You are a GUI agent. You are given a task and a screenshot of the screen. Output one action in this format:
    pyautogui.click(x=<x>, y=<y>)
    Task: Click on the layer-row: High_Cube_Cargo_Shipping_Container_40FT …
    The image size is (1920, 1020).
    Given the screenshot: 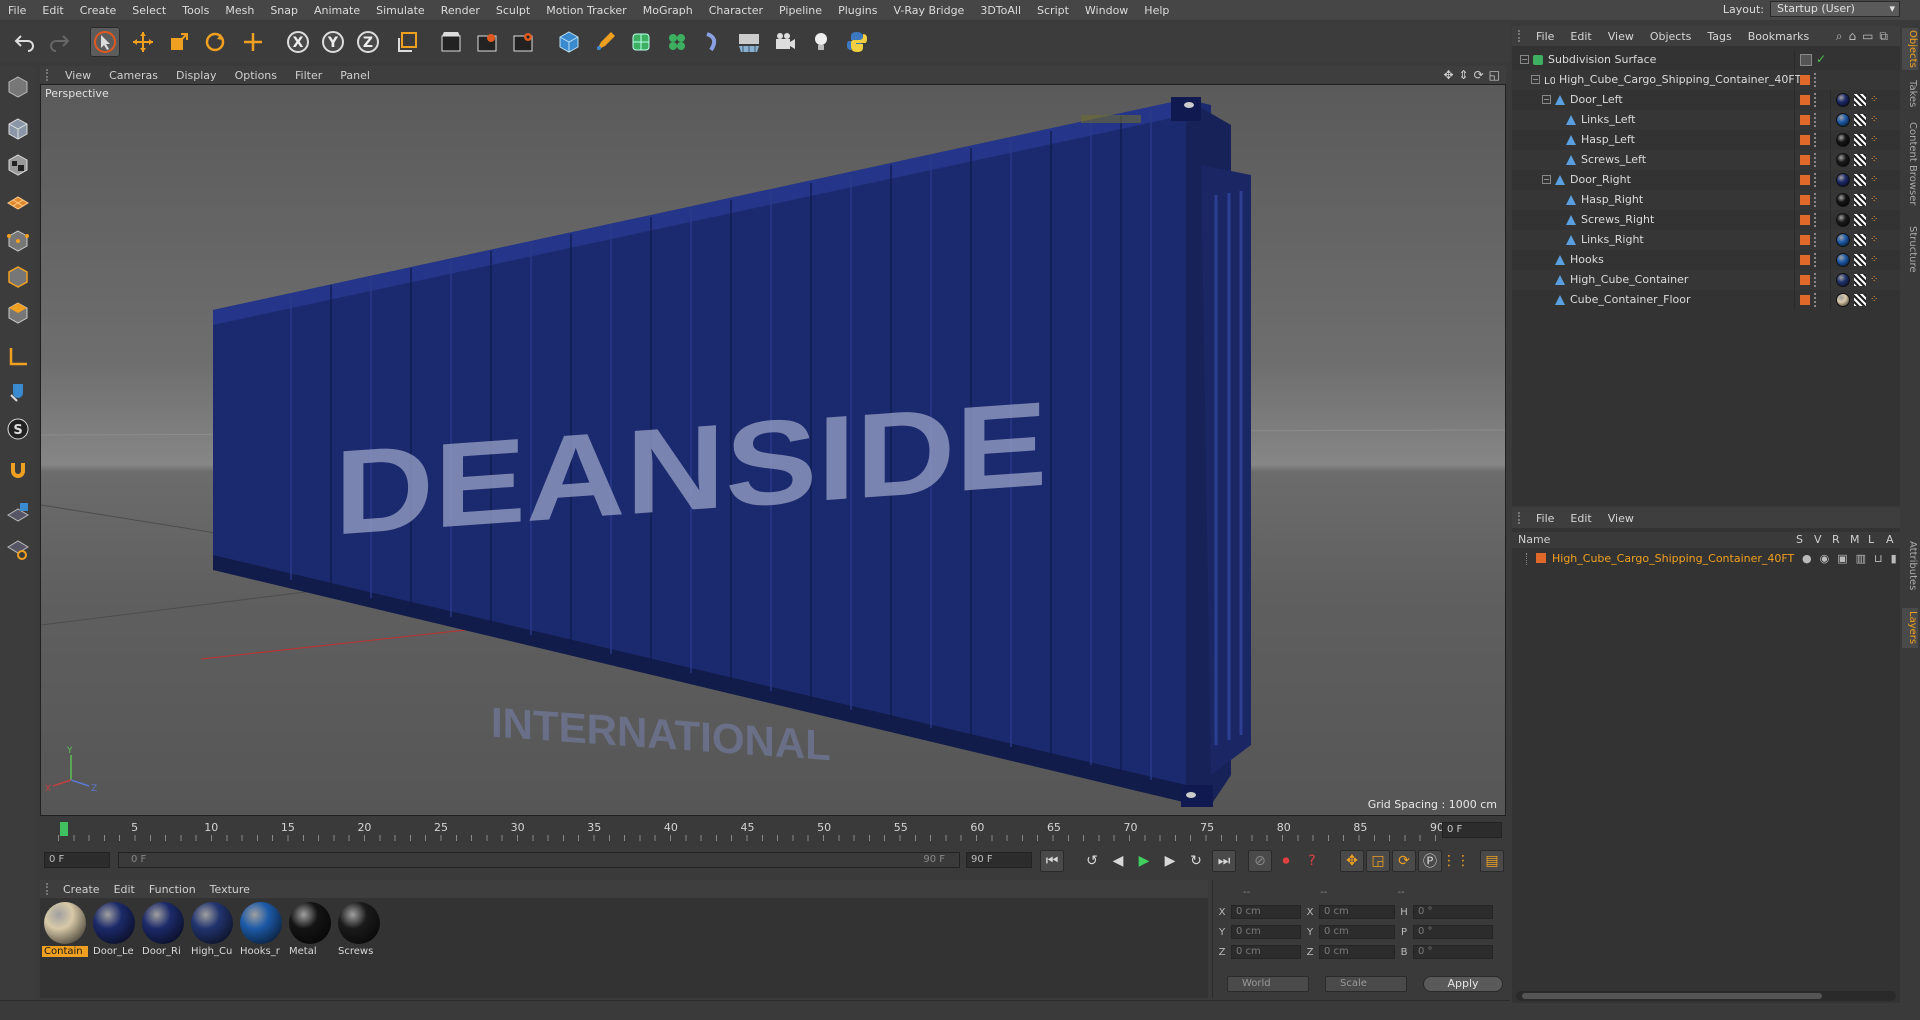 What is the action you would take?
    pyautogui.click(x=1706, y=559)
    